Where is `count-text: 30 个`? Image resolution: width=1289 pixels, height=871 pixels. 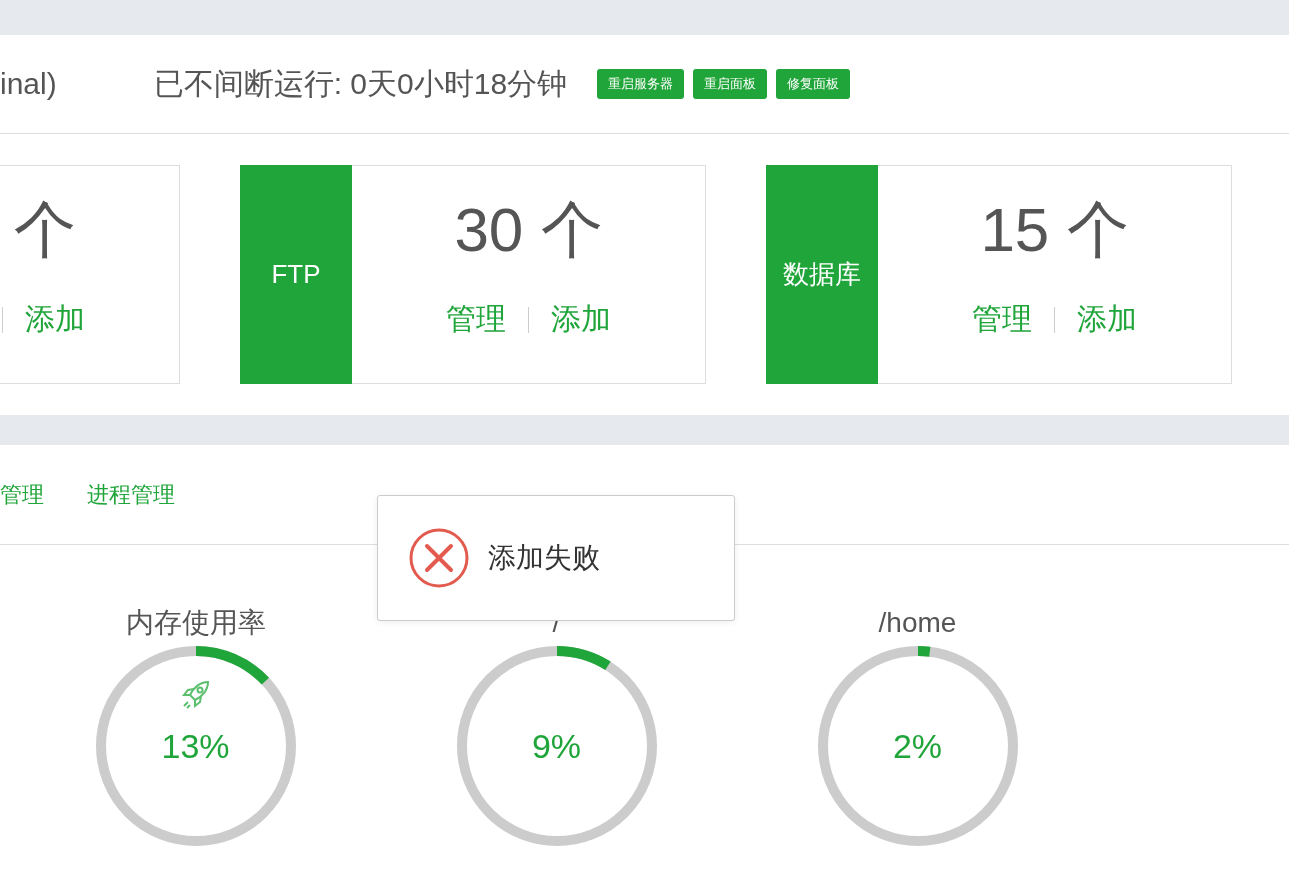
count-text: 30 个 is located at coordinates (528, 230).